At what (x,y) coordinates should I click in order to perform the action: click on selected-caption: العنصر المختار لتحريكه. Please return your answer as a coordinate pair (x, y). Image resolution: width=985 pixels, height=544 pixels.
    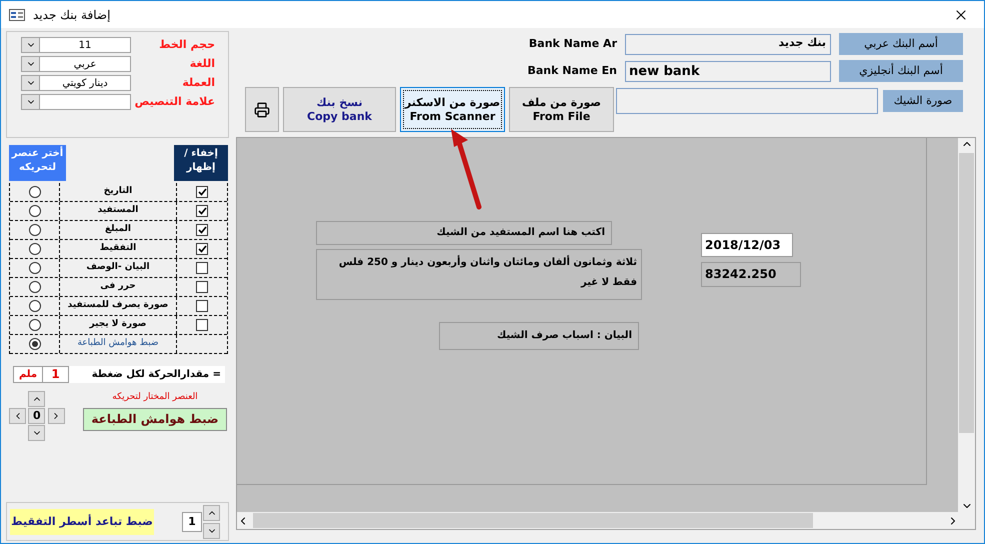
    Looking at the image, I should click on (155, 397).